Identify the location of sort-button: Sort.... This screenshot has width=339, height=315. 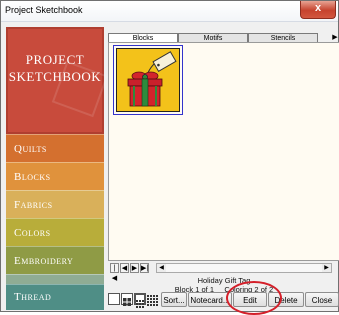
(174, 299).